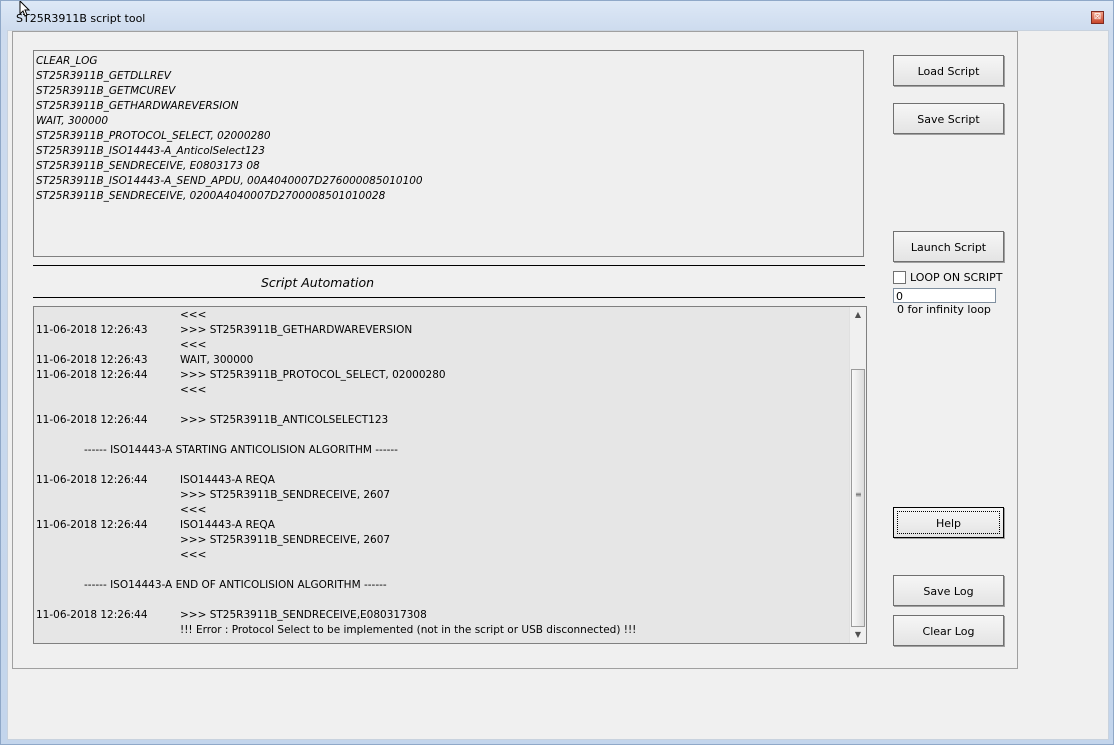 Image resolution: width=1114 pixels, height=745 pixels. Describe the element at coordinates (72, 121) in the screenshot. I see `script-line: WAIT, 300000` at that location.